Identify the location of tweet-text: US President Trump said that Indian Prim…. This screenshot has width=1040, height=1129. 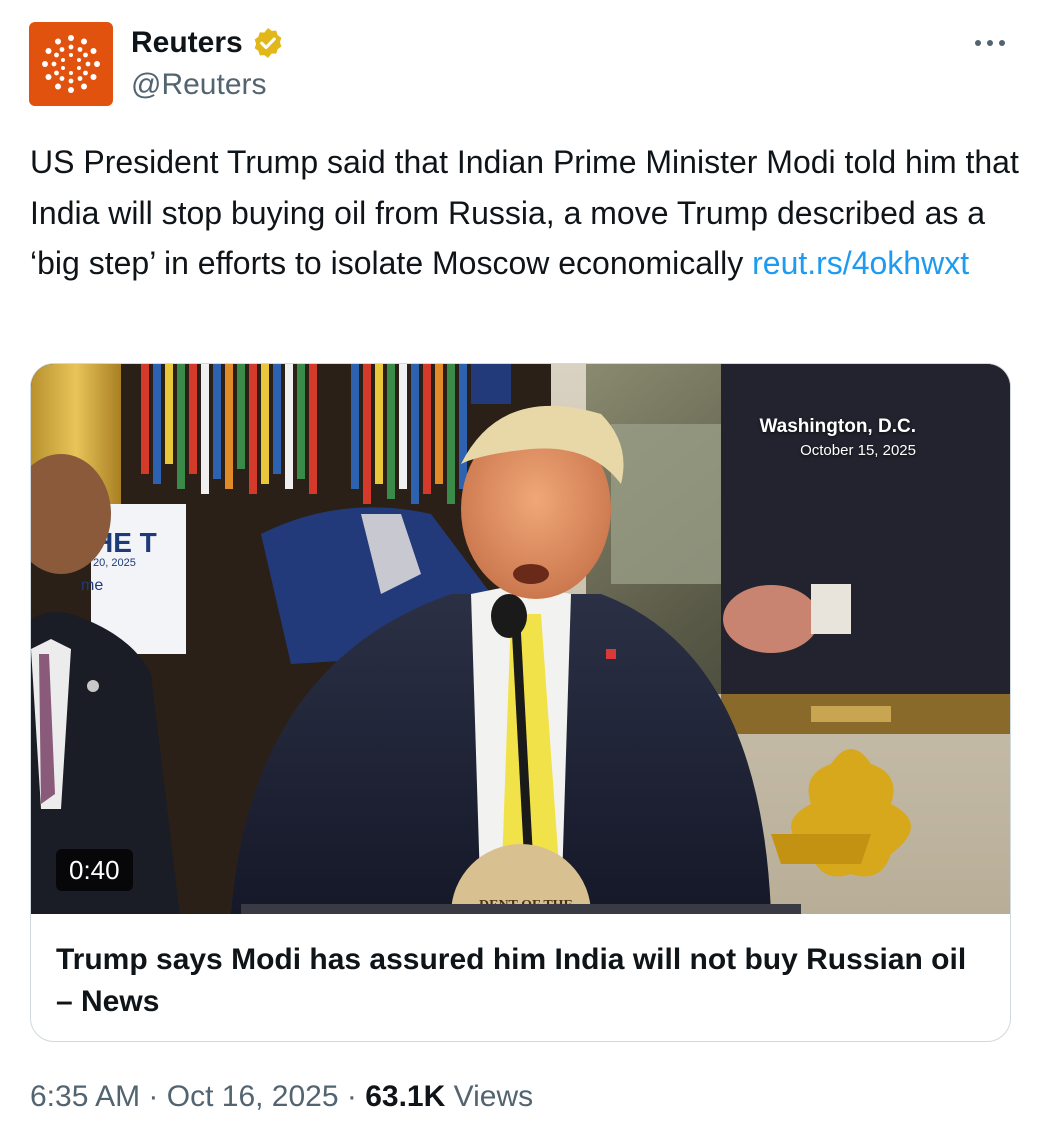
(525, 213).